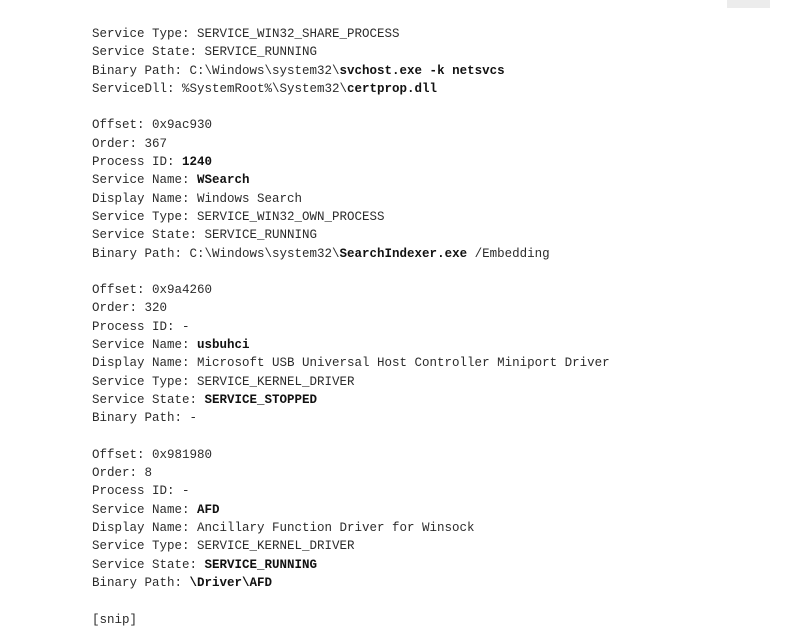 This screenshot has height=635, width=797. I want to click on text-segment: Offset: 0x981980, so click(152, 454).